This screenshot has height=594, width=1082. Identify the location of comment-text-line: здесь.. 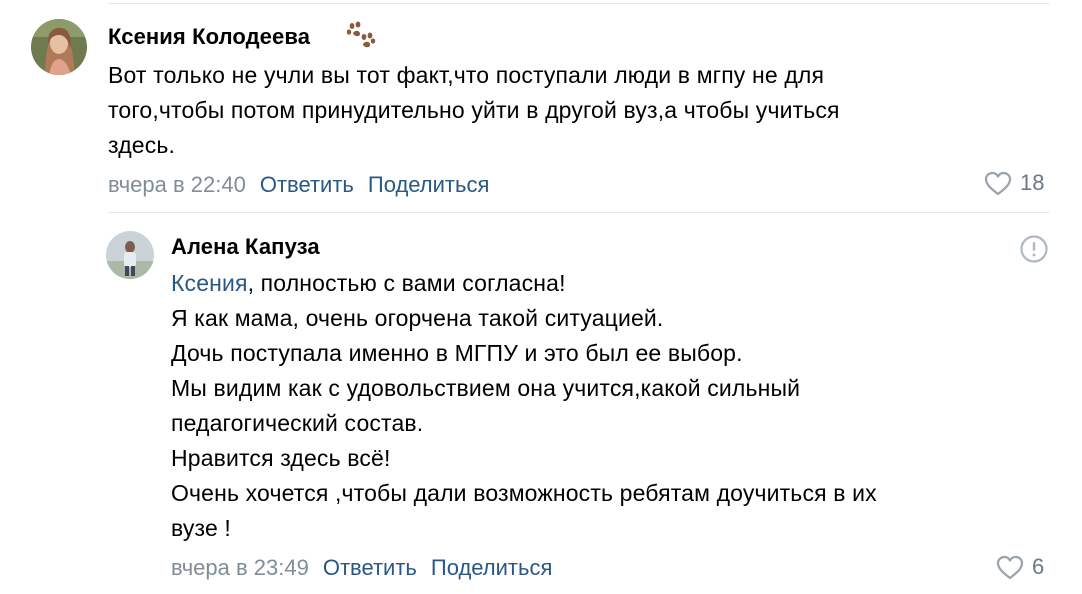
(142, 145).